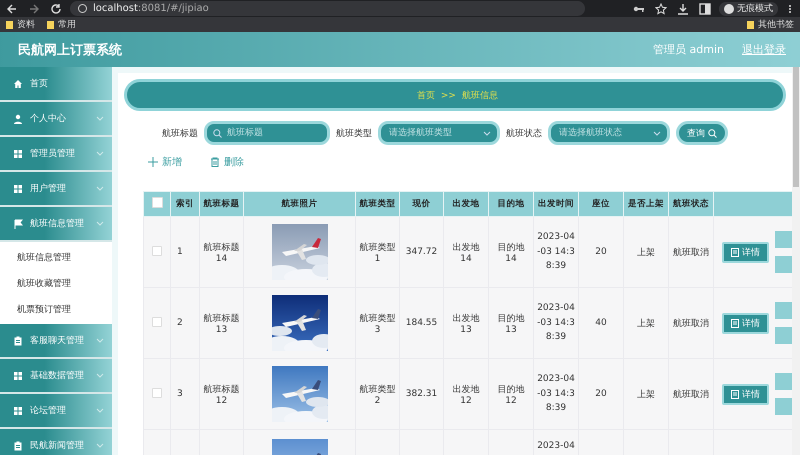 The width and height of the screenshot is (800, 455). Describe the element at coordinates (222, 395) in the screenshot. I see `table-cell: 航班标题12` at that location.